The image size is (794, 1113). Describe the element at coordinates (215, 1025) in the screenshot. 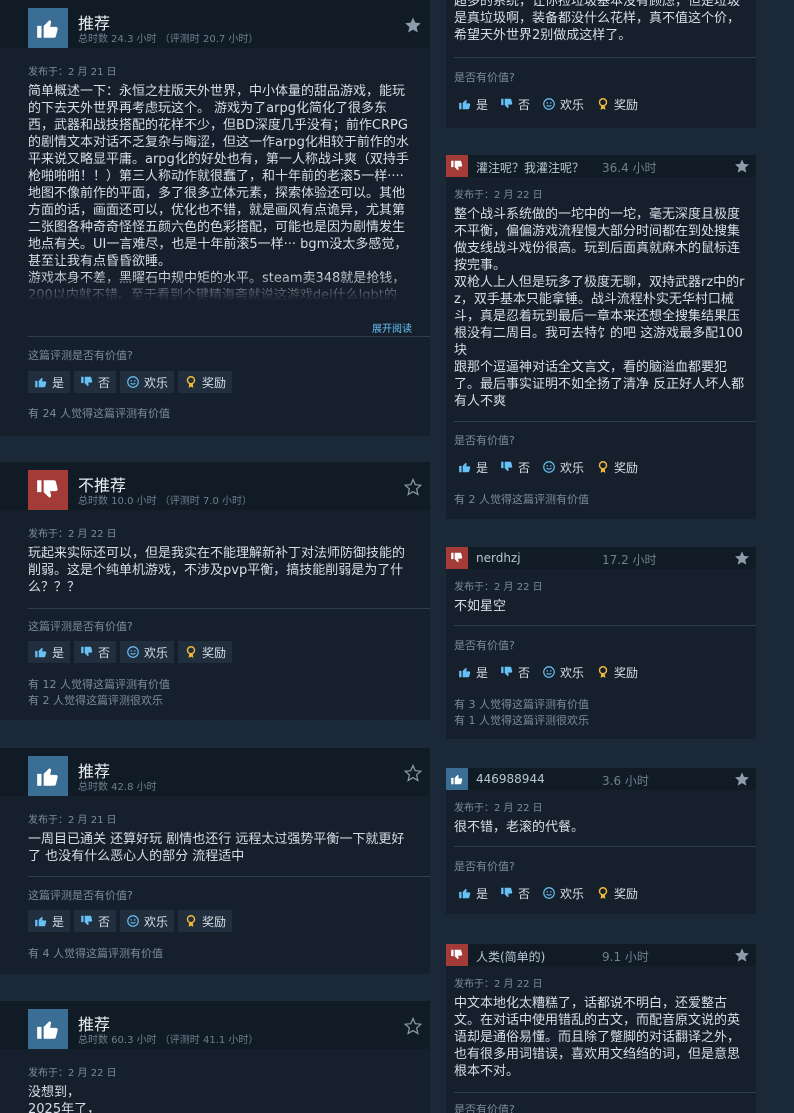

I see `review-header: 推荐 总时数 60.3 小时 （评测时 41.1 小时）` at that location.